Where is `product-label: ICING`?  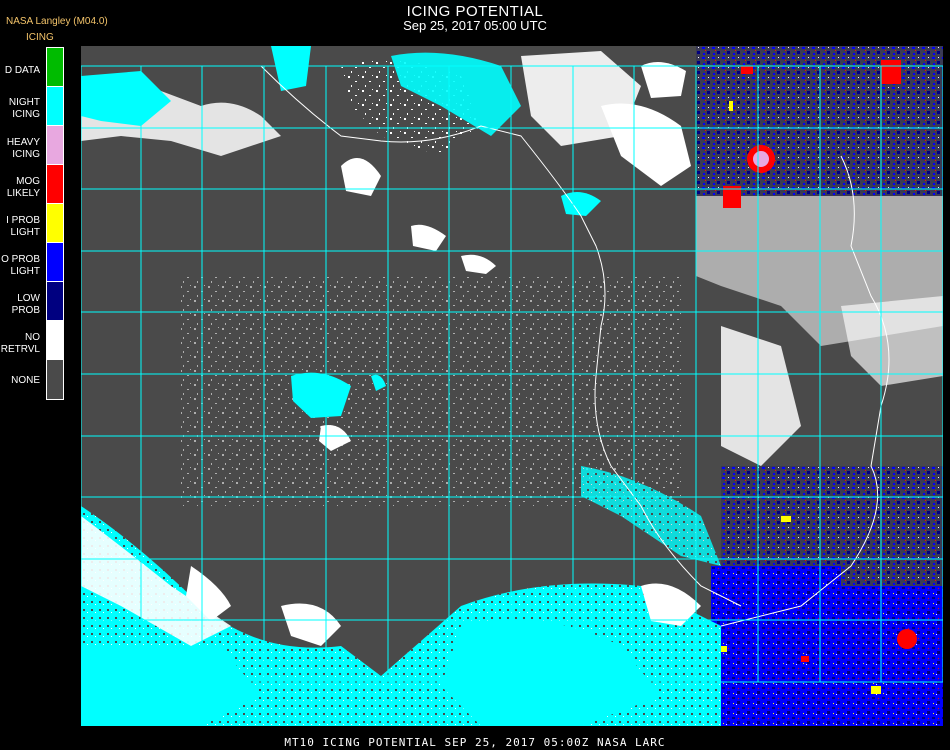 product-label: ICING is located at coordinates (40, 37).